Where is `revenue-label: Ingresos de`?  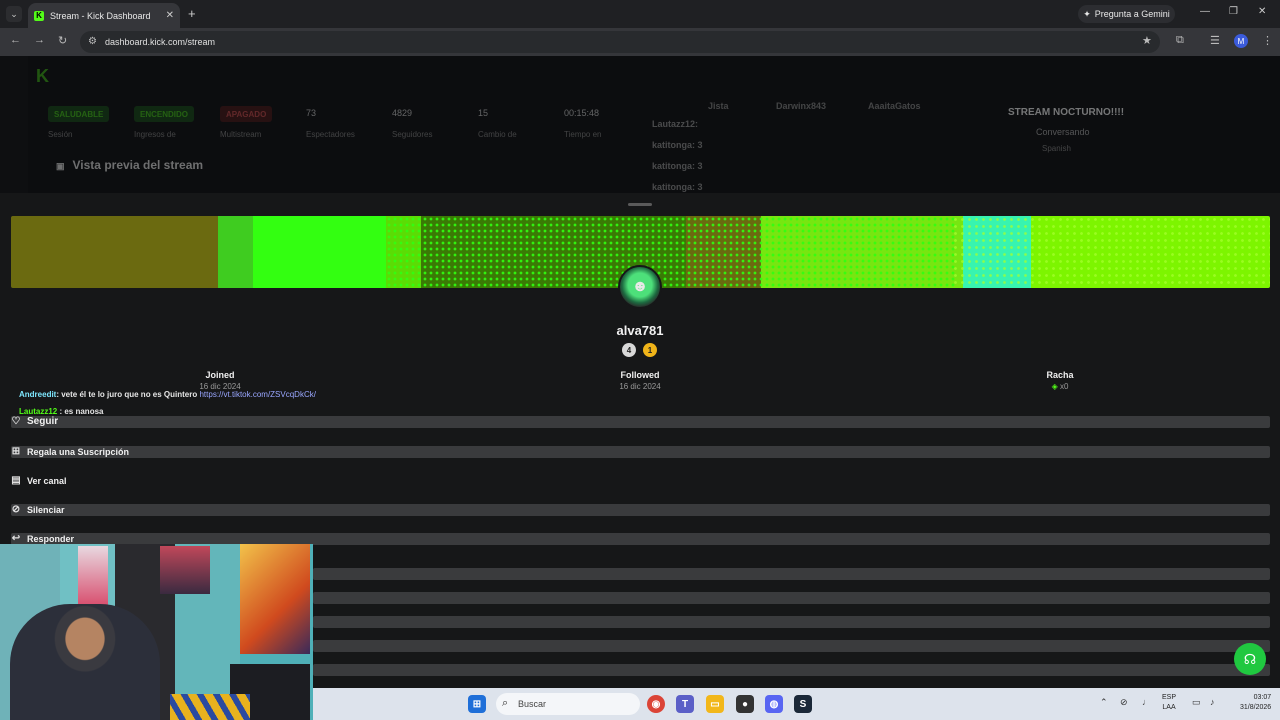
revenue-label: Ingresos de is located at coordinates (155, 134).